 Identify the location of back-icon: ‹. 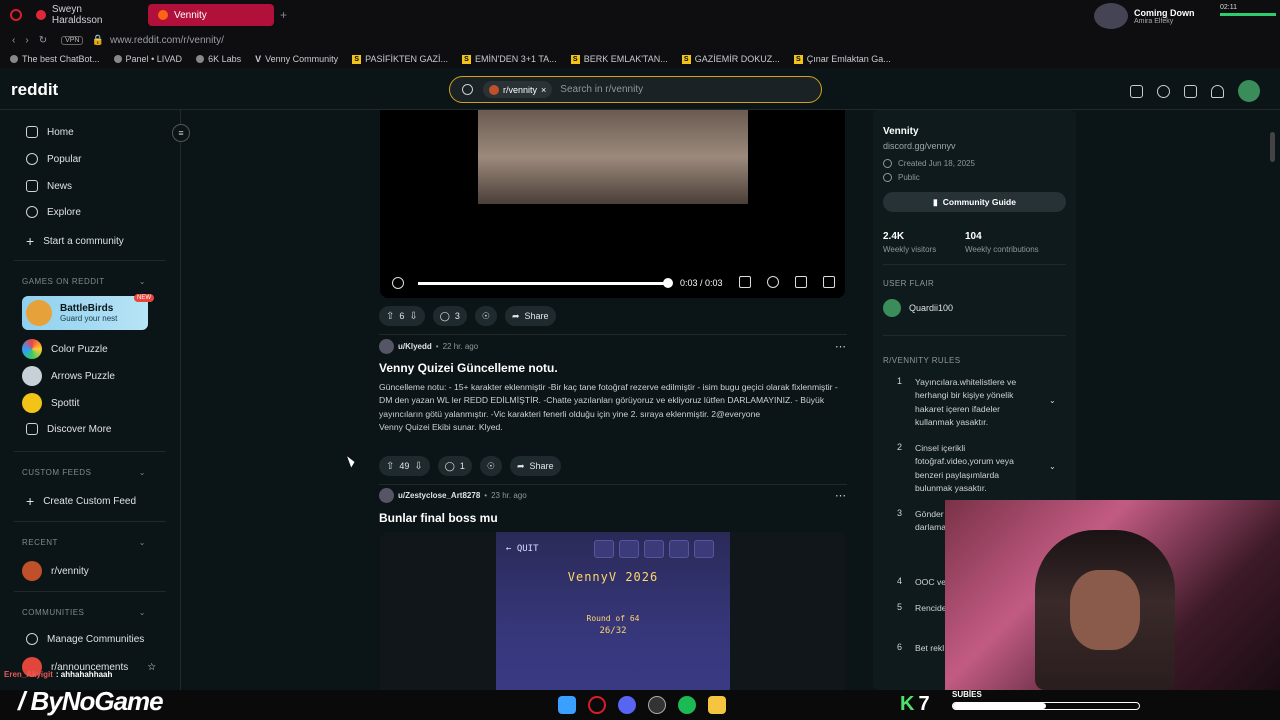
(13, 40).